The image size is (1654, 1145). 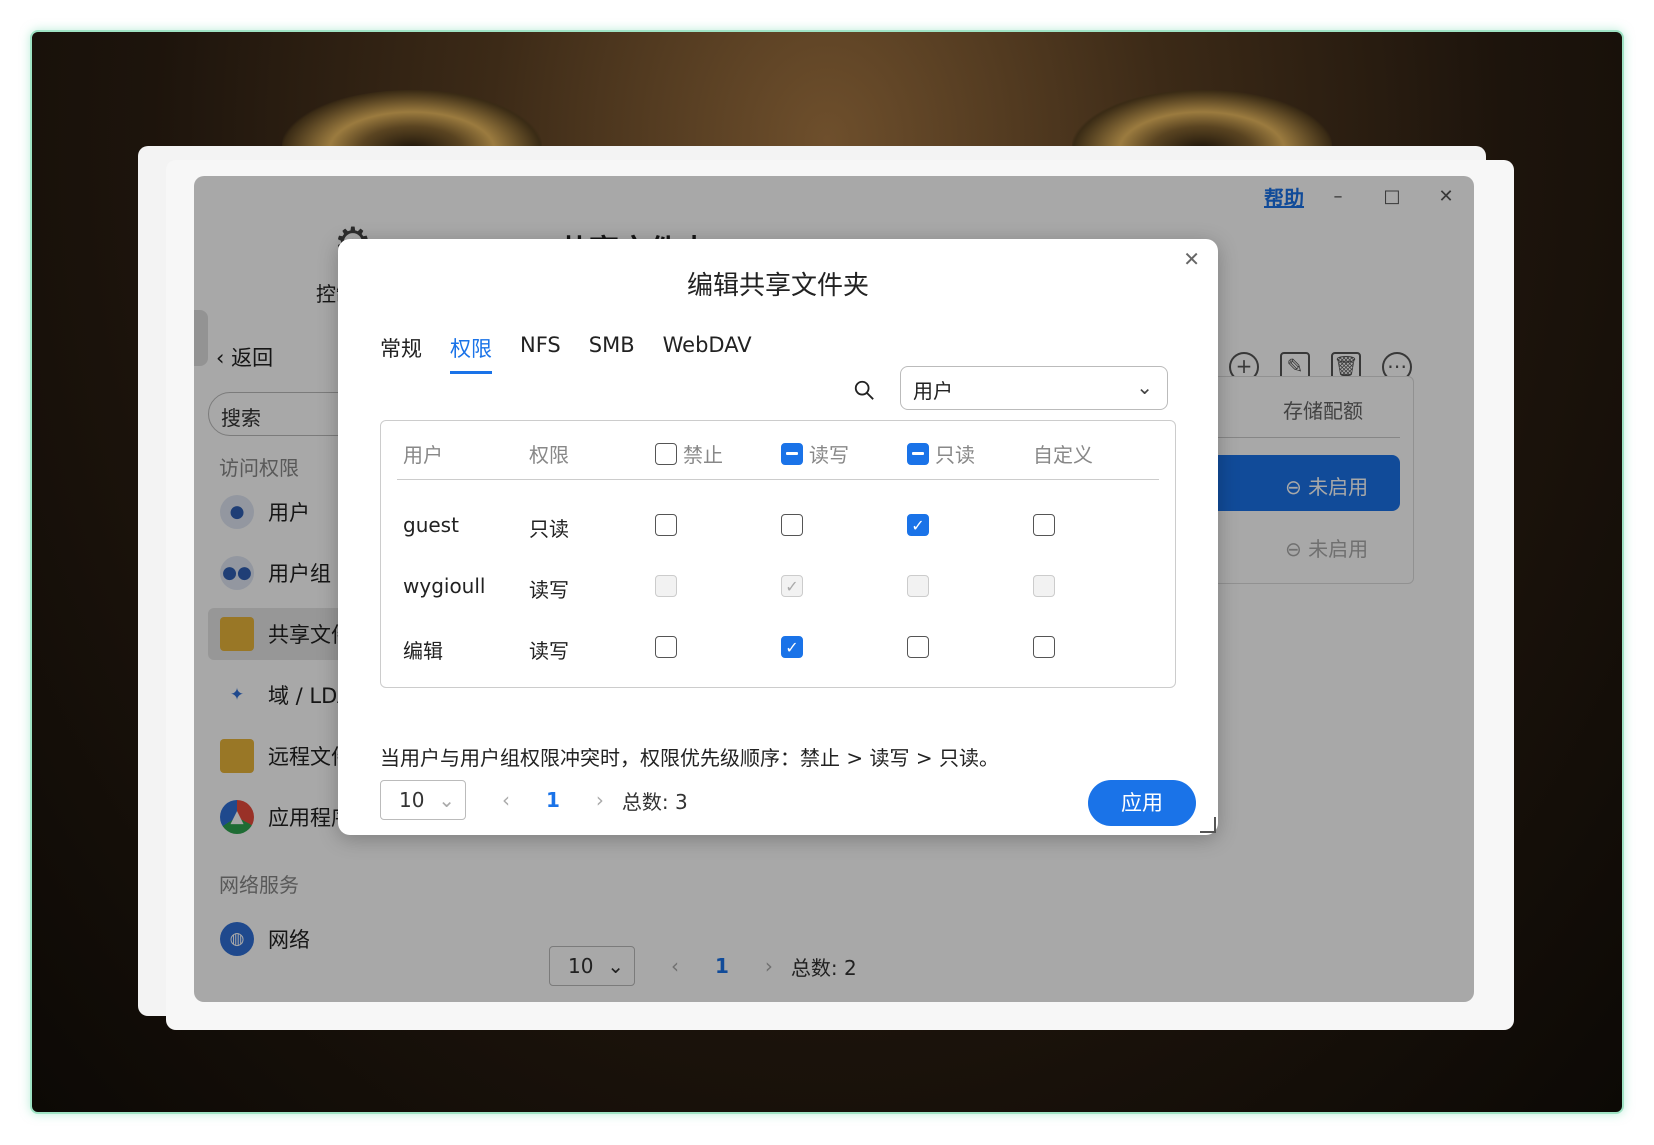 What do you see at coordinates (777, 286) in the screenshot?
I see `dialog-title: 编辑共享文件夹` at bounding box center [777, 286].